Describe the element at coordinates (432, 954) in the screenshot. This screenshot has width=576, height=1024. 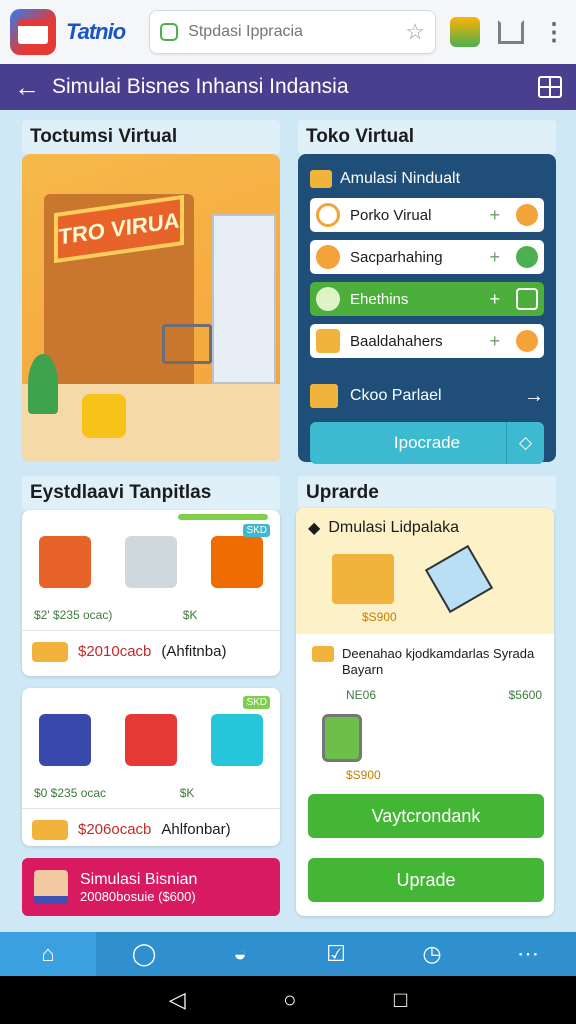
I see `clock-icon: ◷` at that location.